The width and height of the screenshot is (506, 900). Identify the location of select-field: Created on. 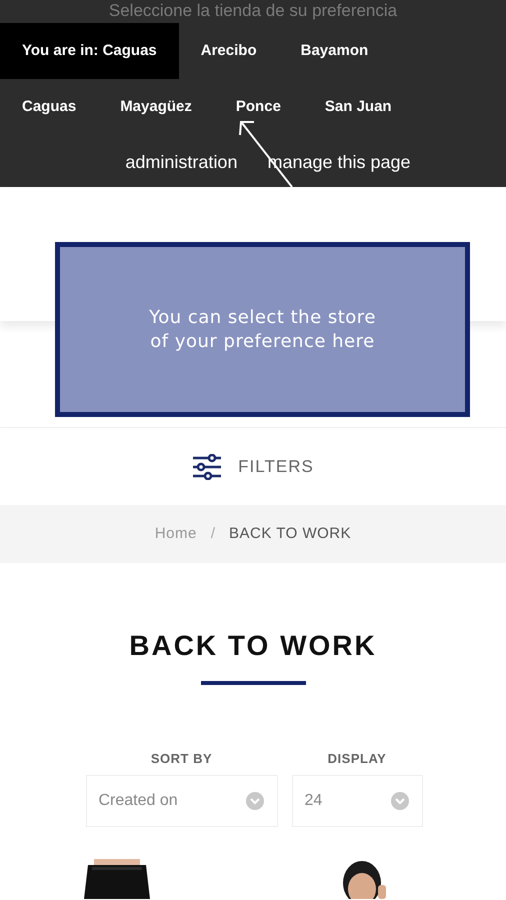
(182, 800).